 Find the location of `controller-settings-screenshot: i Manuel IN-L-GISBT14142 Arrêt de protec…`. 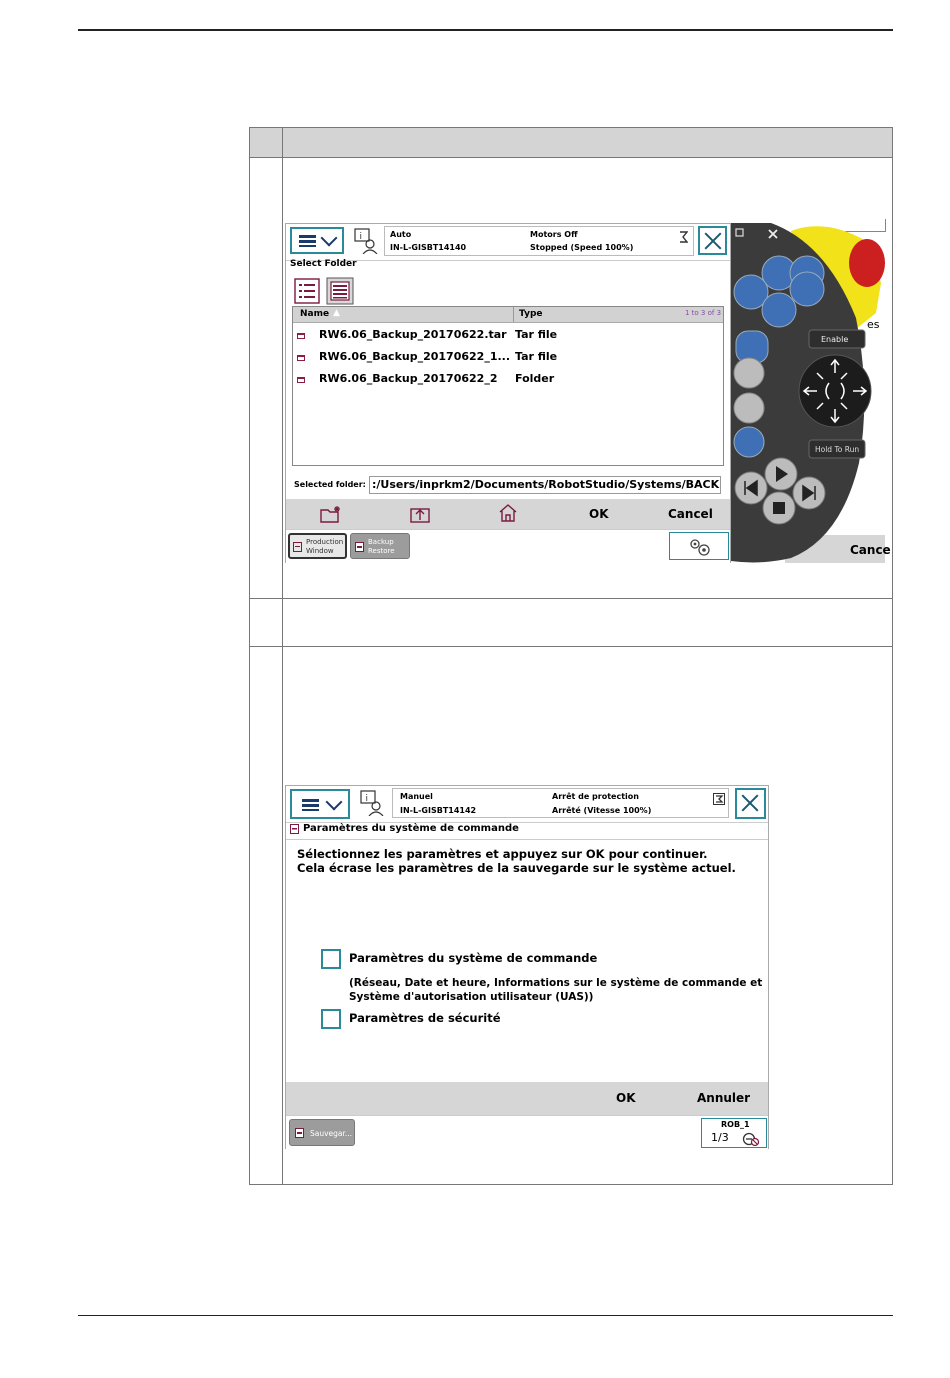

controller-settings-screenshot: i Manuel IN-L-GISBT14142 Arrêt de protec… is located at coordinates (527, 967).